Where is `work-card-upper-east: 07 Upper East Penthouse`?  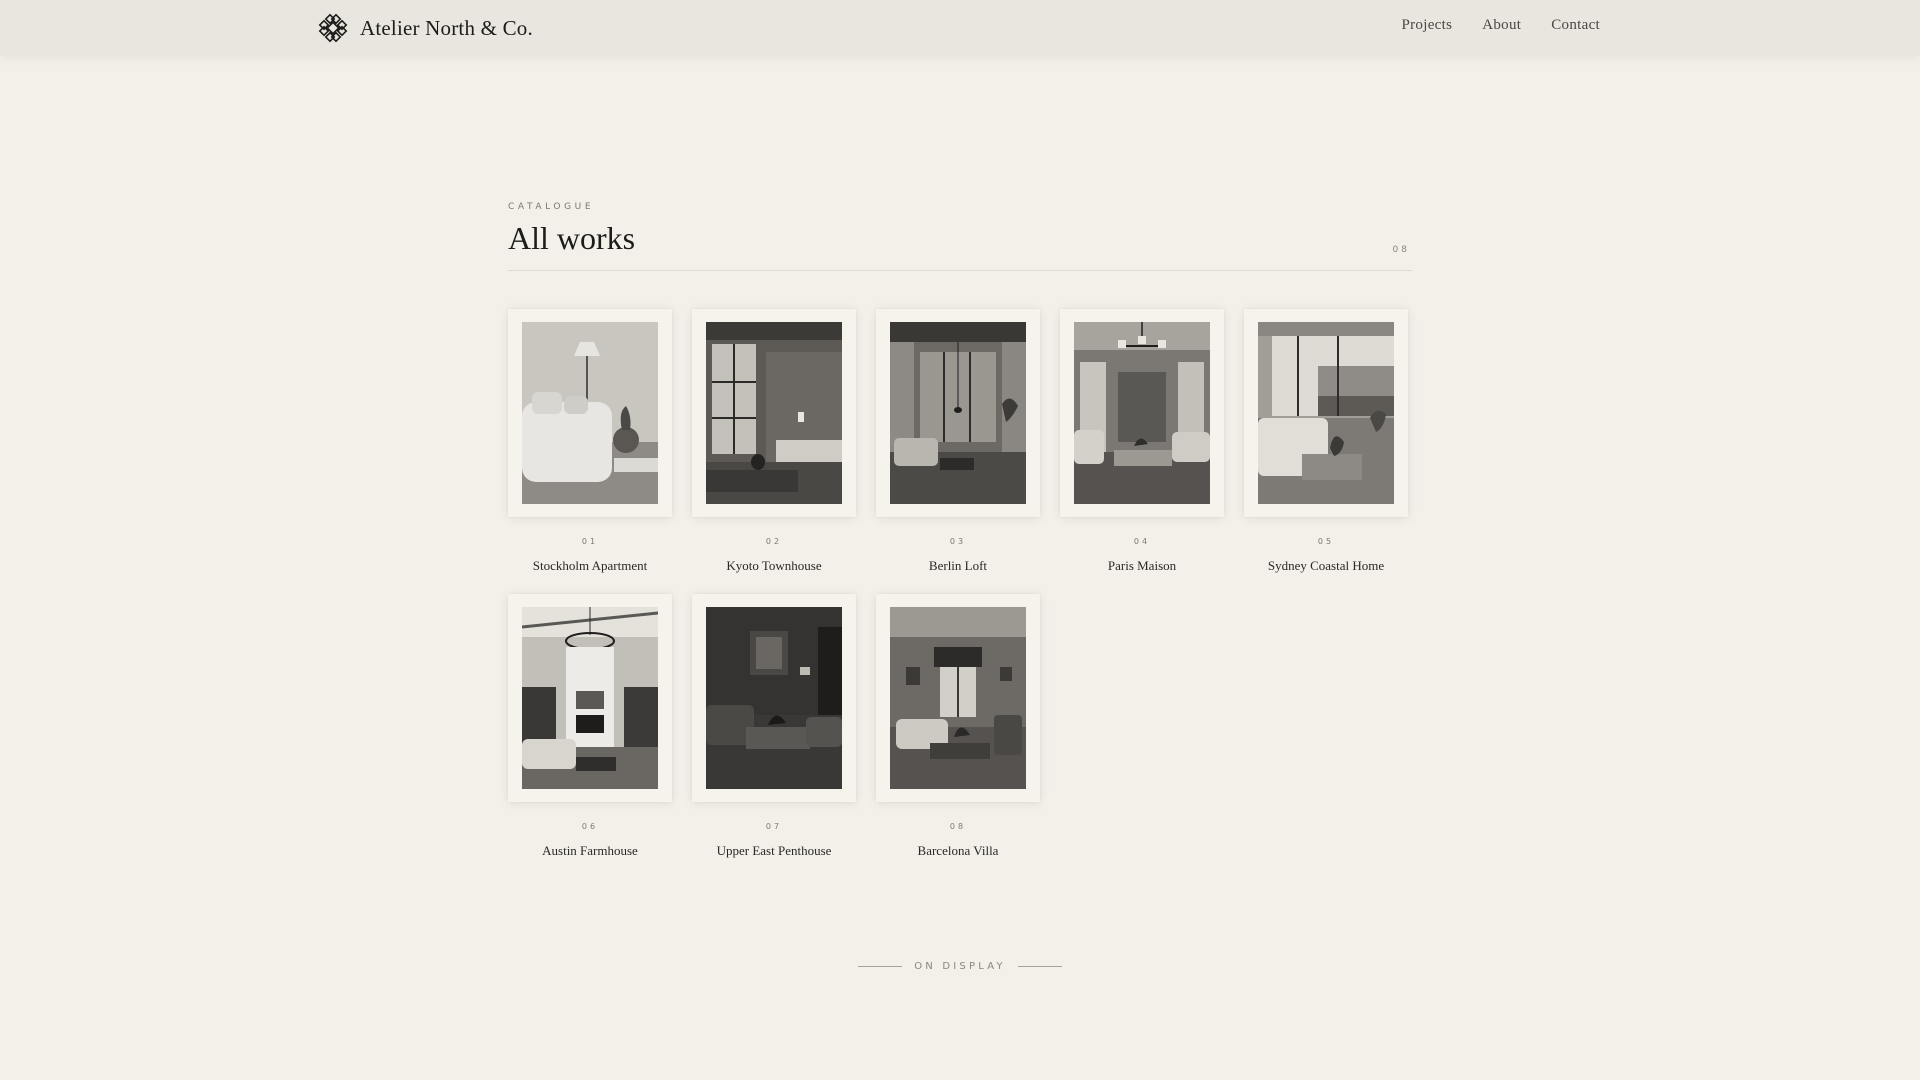 work-card-upper-east: 07 Upper East Penthouse is located at coordinates (774, 726).